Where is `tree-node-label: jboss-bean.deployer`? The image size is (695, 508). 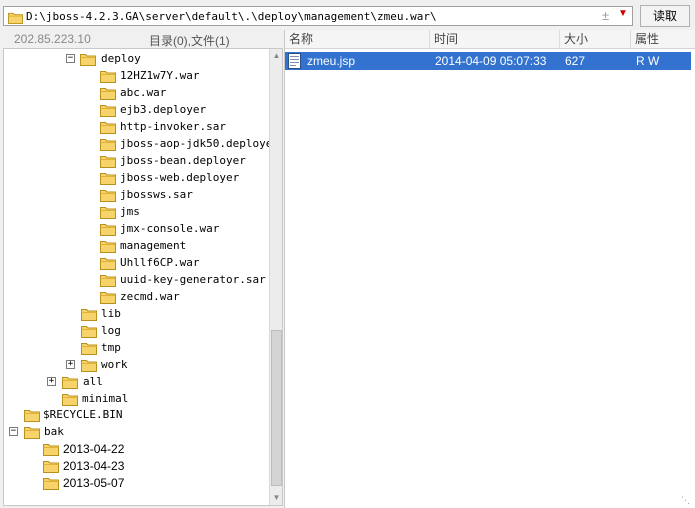 tree-node-label: jboss-bean.deployer is located at coordinates (183, 160).